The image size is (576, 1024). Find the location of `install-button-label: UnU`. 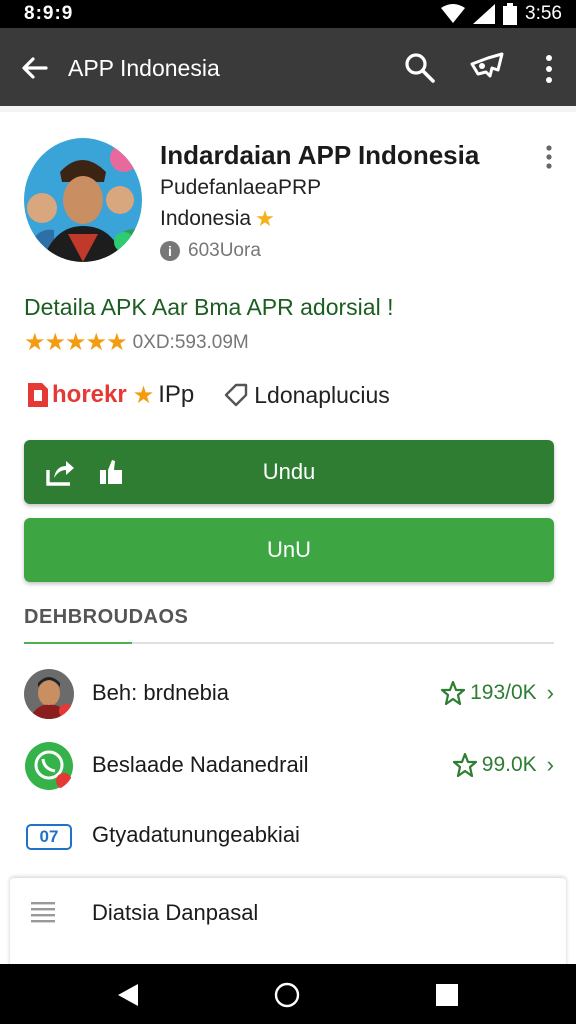

install-button-label: UnU is located at coordinates (288, 549).